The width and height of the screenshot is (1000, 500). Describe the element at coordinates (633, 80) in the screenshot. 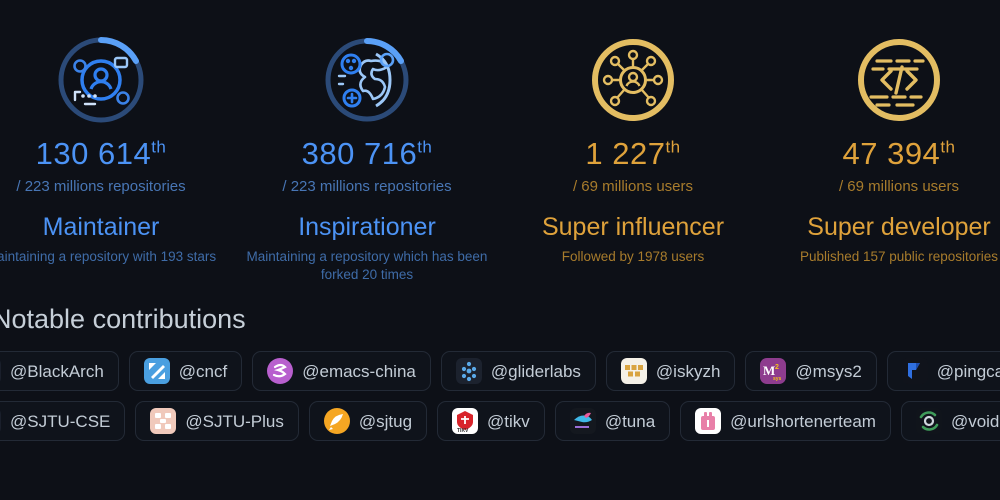

I see `super-influencer-badge-icon` at that location.